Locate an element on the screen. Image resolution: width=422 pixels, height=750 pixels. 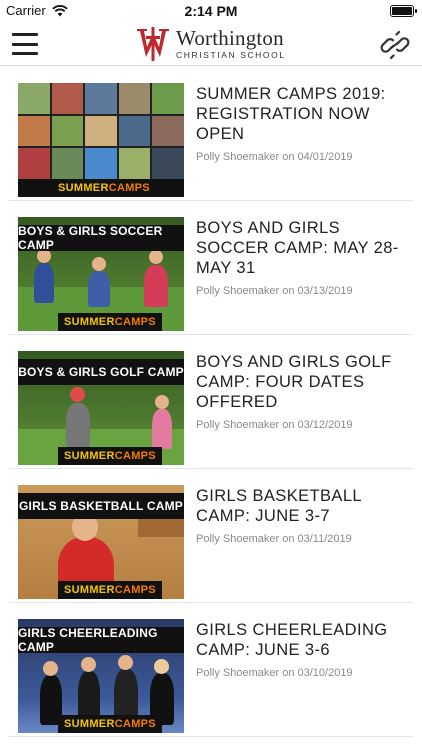
post-thumbnail: GIRLS CHEERLEADING CAMP SUMMER CAMPS is located at coordinates (101, 676).